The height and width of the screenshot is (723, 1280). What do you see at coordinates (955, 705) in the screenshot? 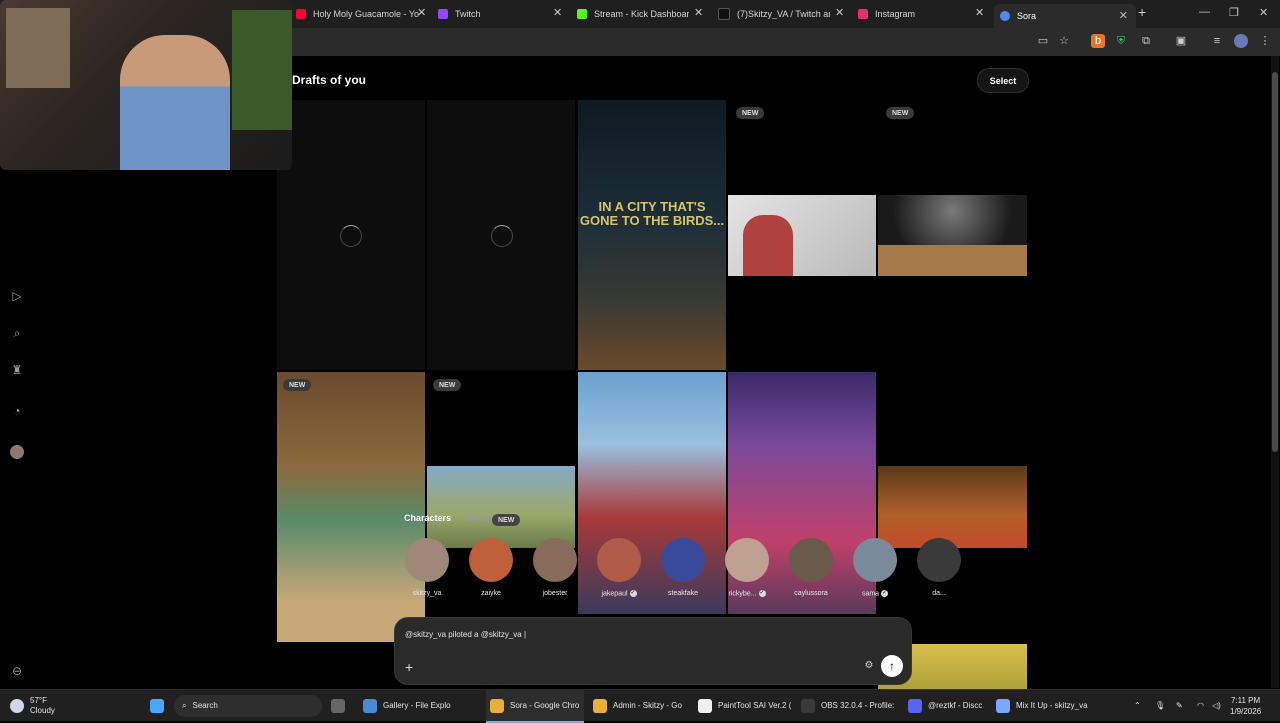
I see `app-label: @reztkf - Discc` at bounding box center [955, 705].